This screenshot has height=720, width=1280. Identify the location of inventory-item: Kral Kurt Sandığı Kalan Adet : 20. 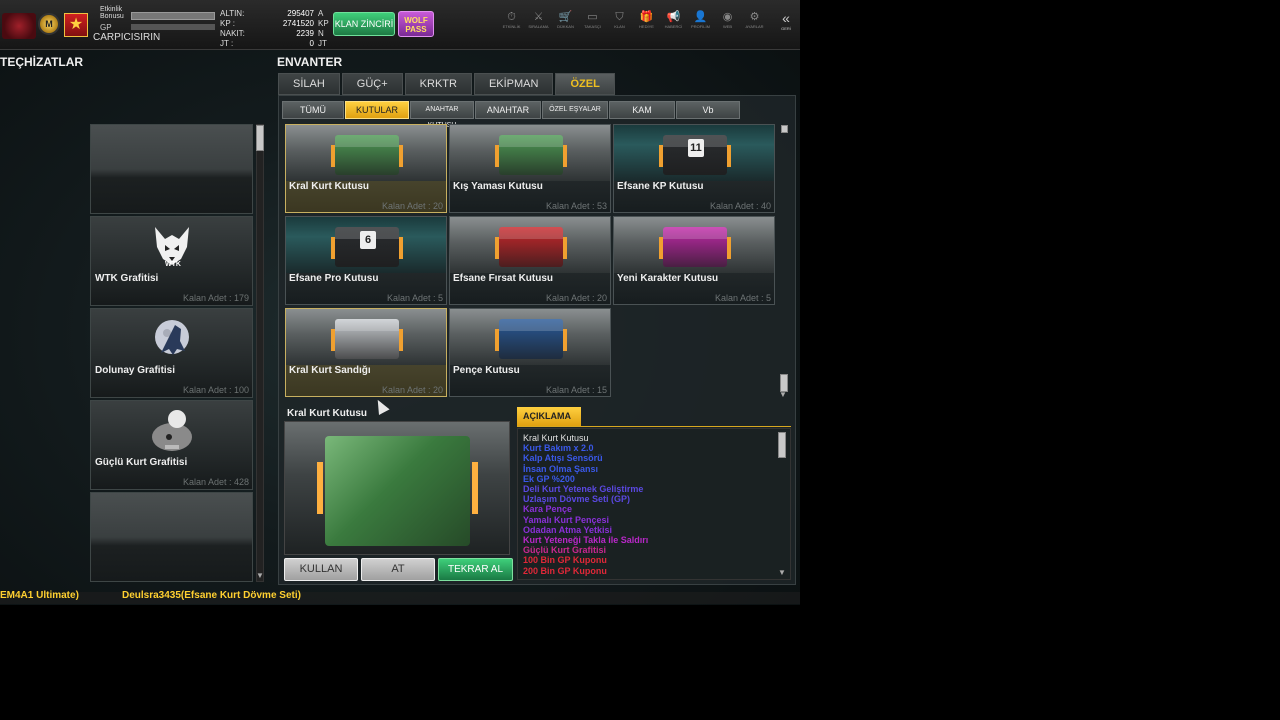
(366, 352).